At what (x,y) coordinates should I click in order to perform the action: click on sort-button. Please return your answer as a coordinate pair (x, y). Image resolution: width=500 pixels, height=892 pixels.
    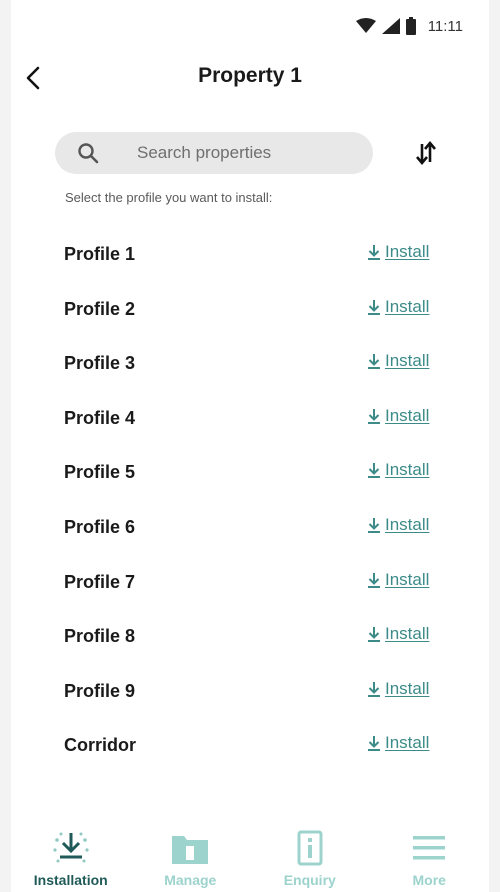
    Looking at the image, I should click on (426, 153).